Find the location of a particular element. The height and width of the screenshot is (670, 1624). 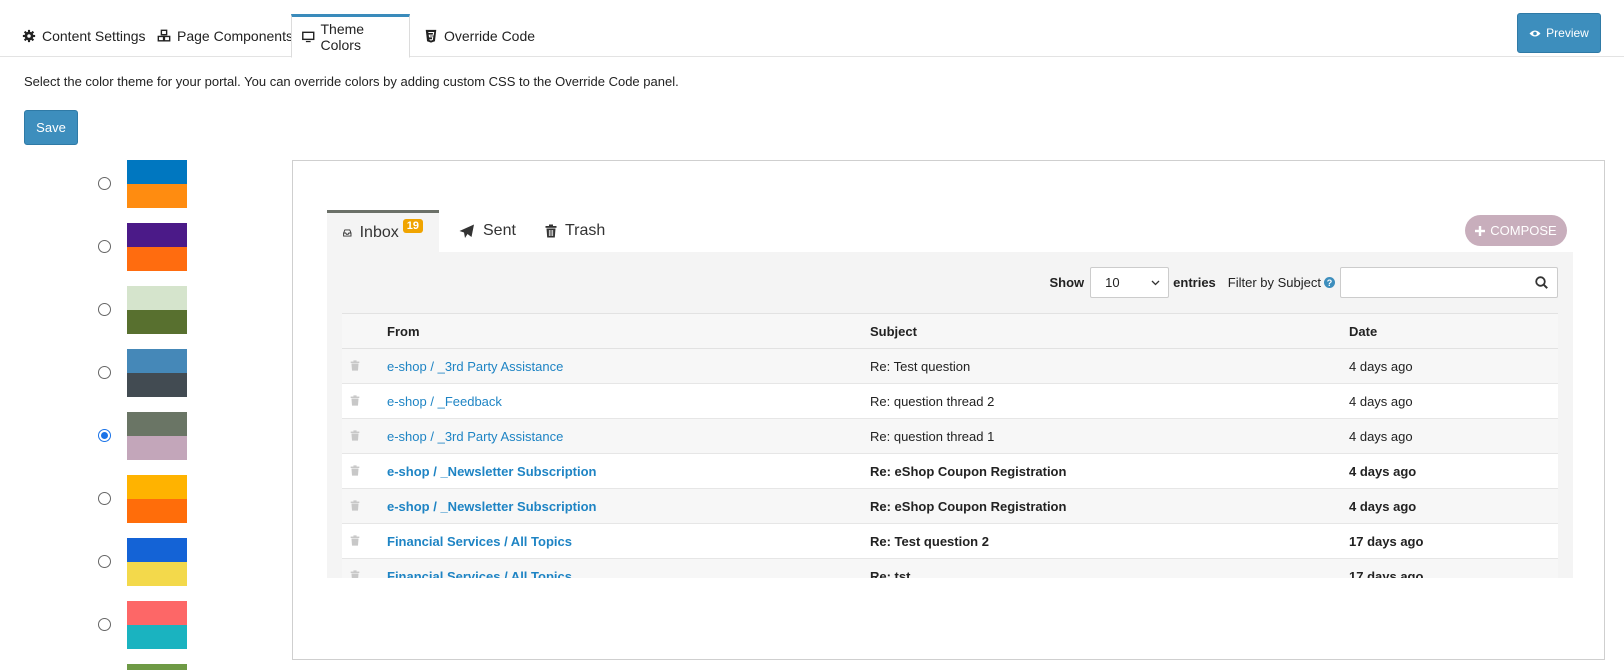

table-controls: Show 10 entries Filter by Subject ? is located at coordinates (1303, 282).